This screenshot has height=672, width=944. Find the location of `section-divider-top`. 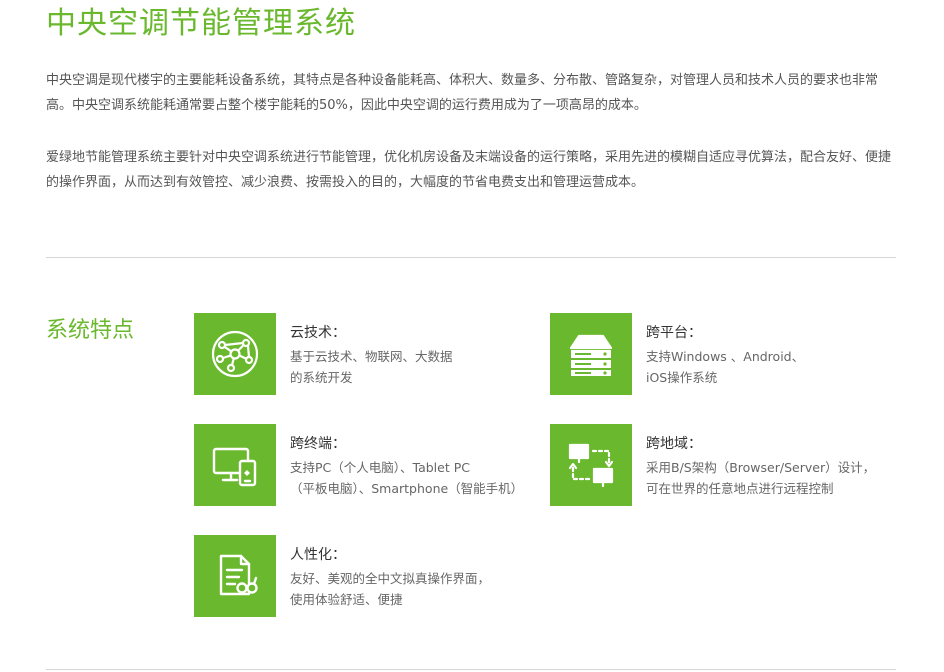

section-divider-top is located at coordinates (471, 257).